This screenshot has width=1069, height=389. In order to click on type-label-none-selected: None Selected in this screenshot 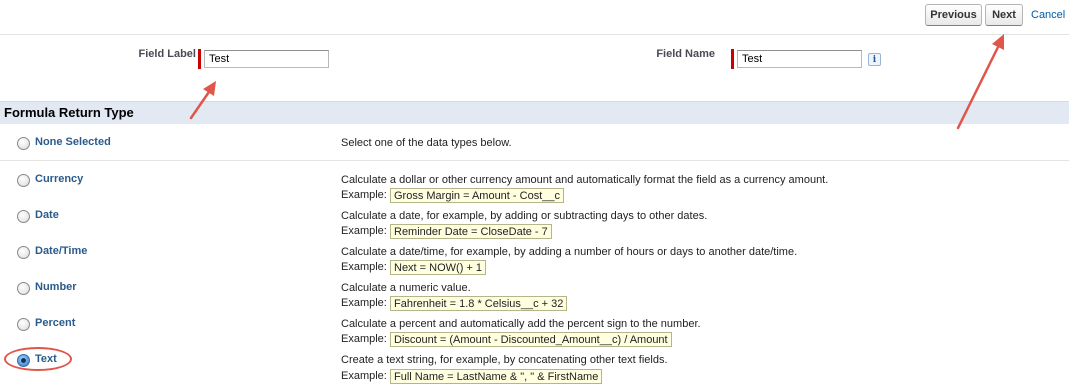, I will do `click(73, 142)`.